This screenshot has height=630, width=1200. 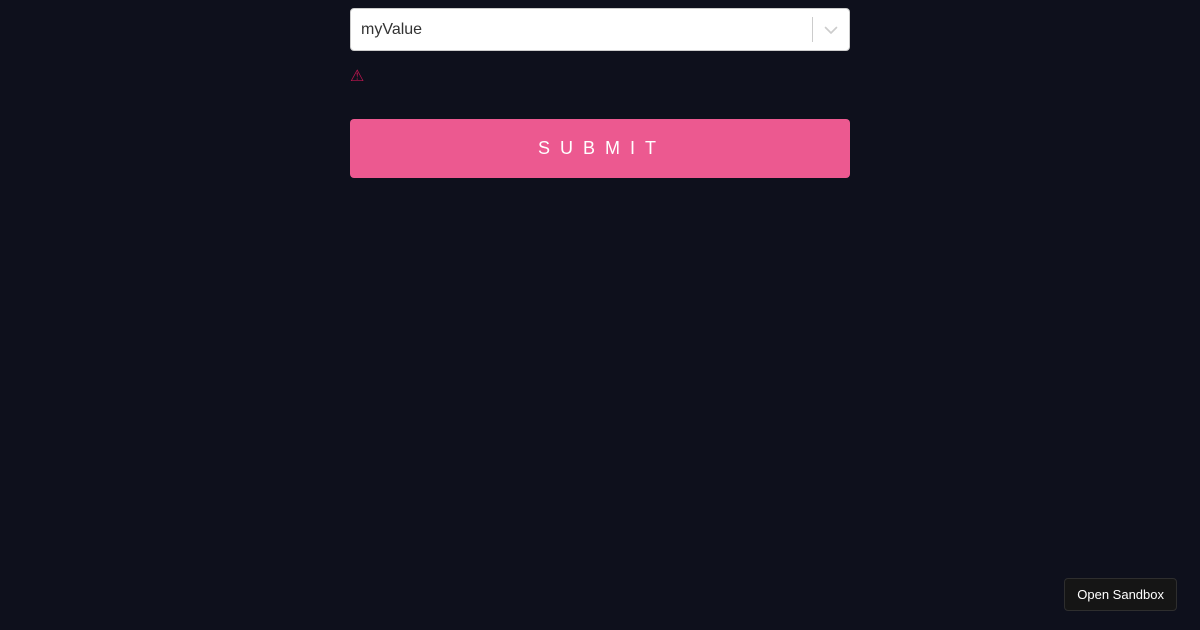 What do you see at coordinates (600, 76) in the screenshot?
I see `error-message: ⚠` at bounding box center [600, 76].